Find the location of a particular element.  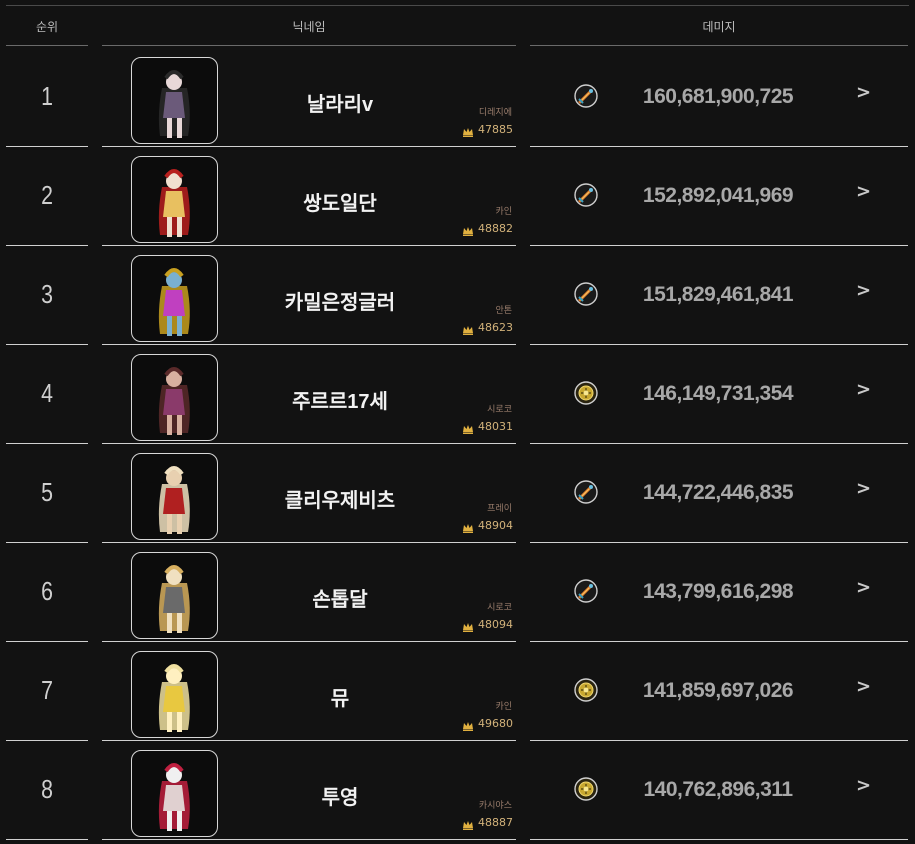

ranking-row: 6 손톱달시로코 48094 143,799,616,298 > is located at coordinates (457, 592).